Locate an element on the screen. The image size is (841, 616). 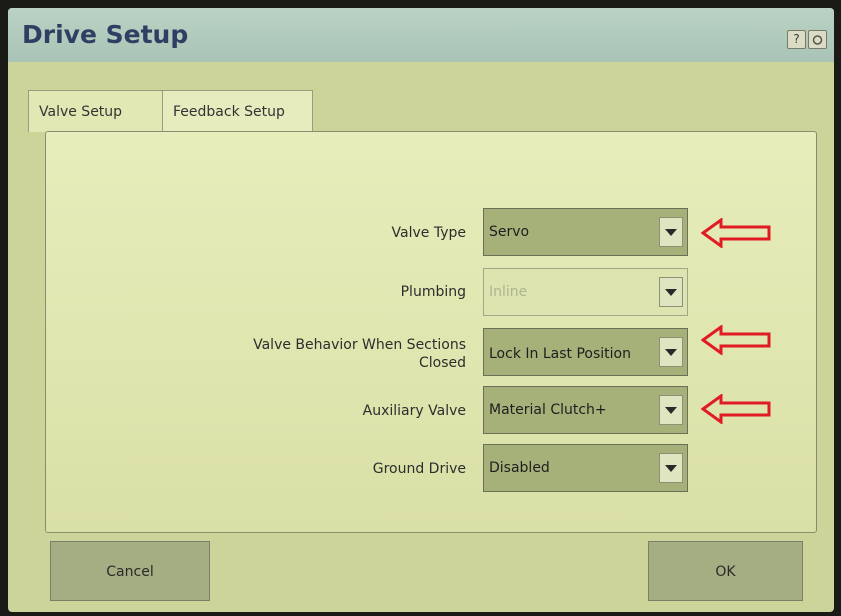
plumbing-label: Plumbing is located at coordinates (433, 292).